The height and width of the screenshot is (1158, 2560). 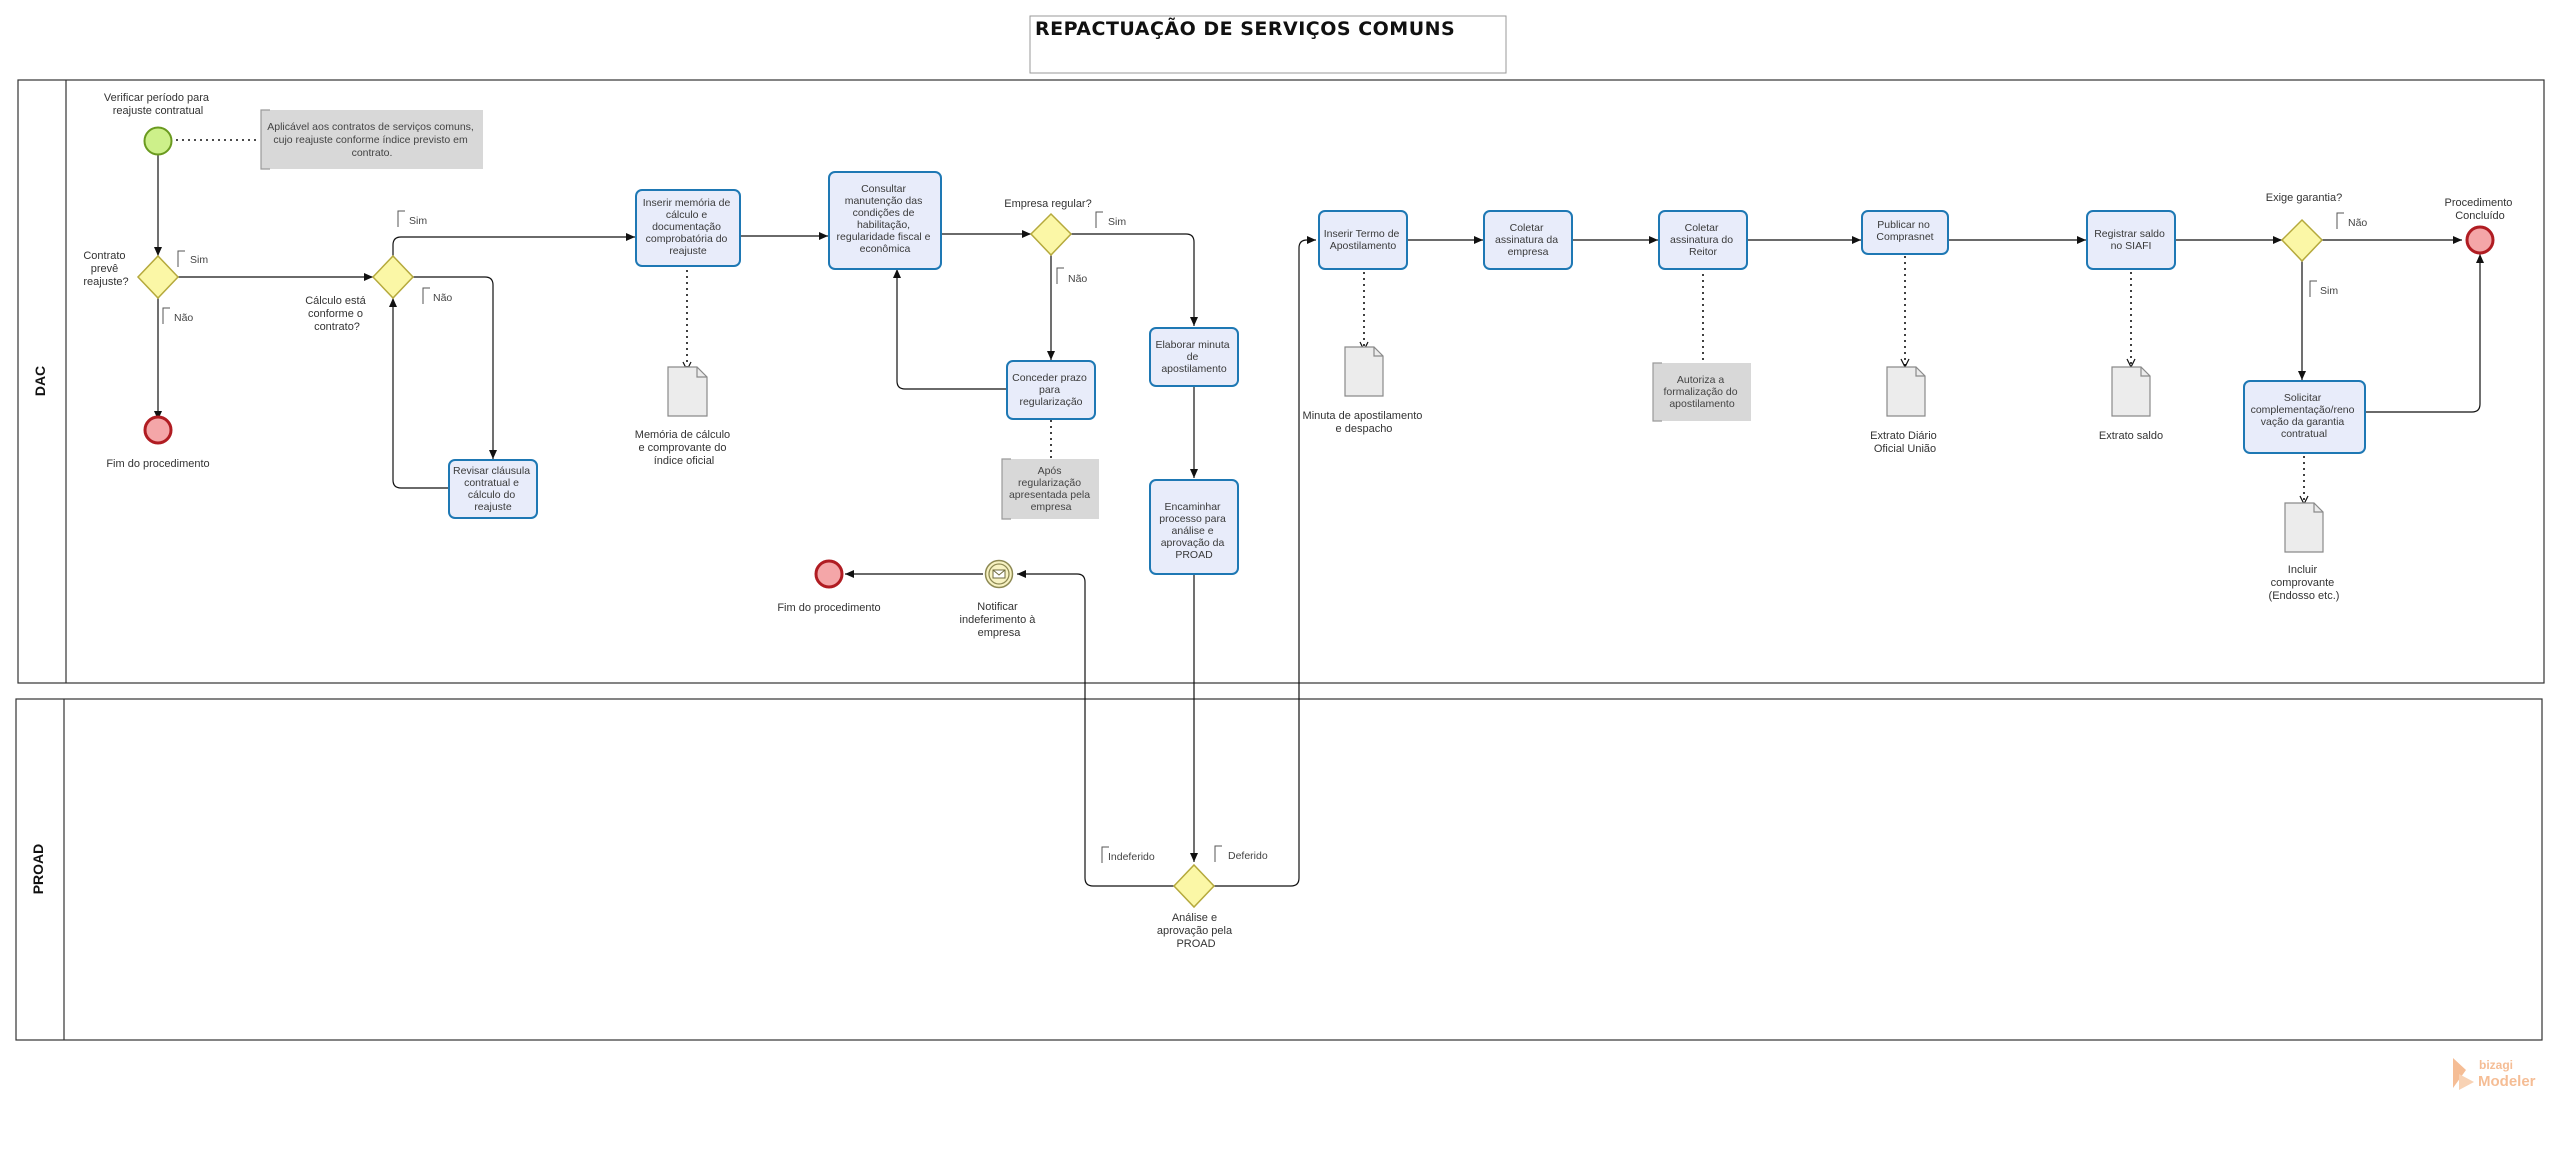 What do you see at coordinates (418, 221) in the screenshot?
I see `label-calculo-sim: Sim` at bounding box center [418, 221].